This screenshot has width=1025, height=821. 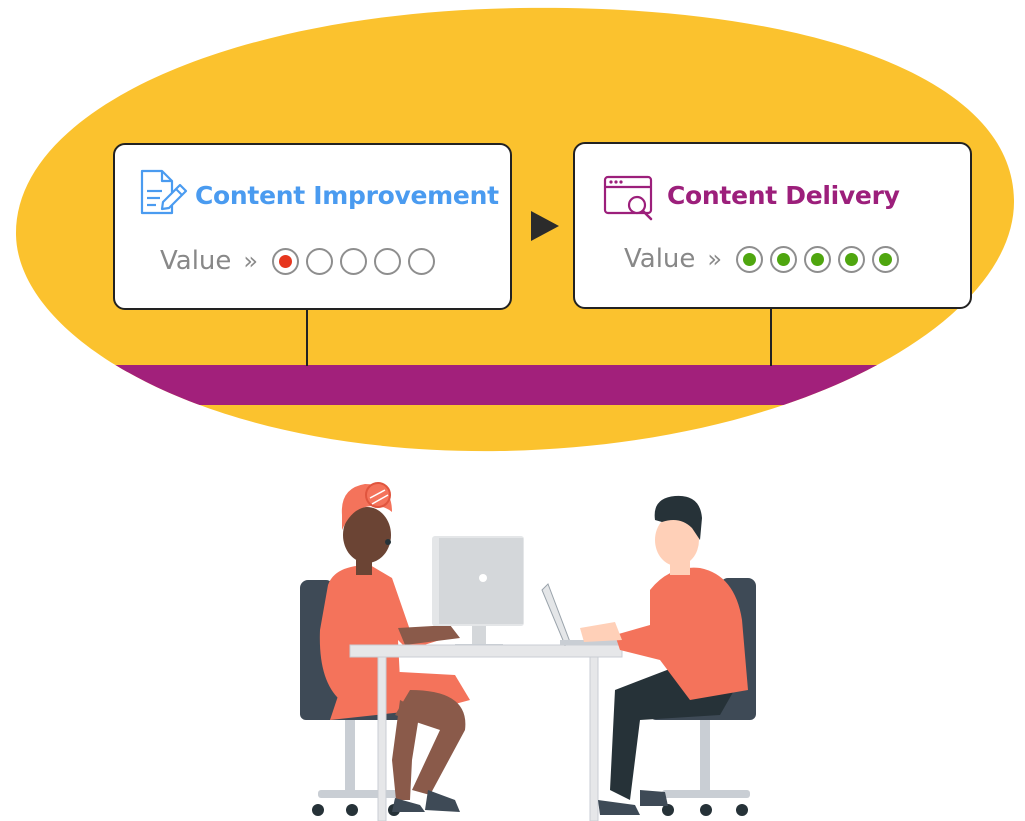 I want to click on card-title: Content Delivery, so click(x=783, y=195).